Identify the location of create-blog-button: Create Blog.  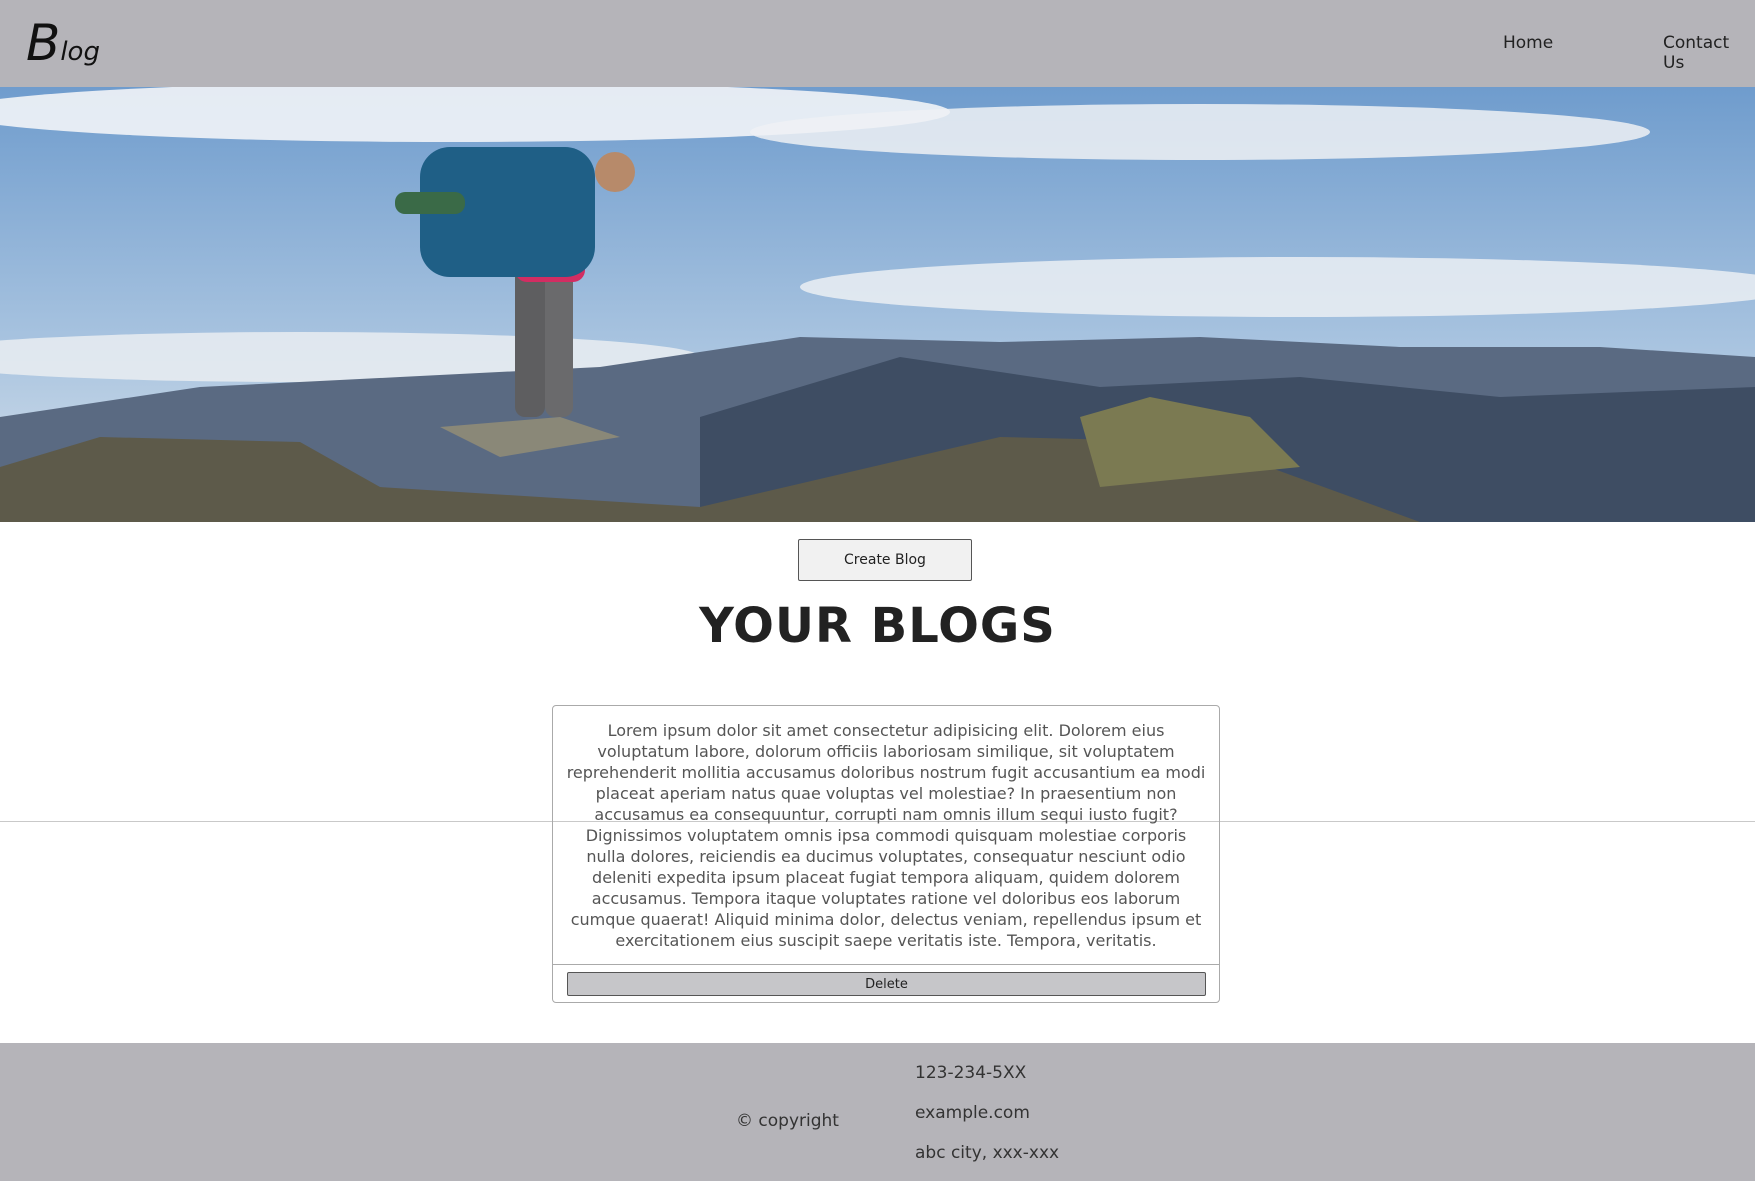
(885, 560).